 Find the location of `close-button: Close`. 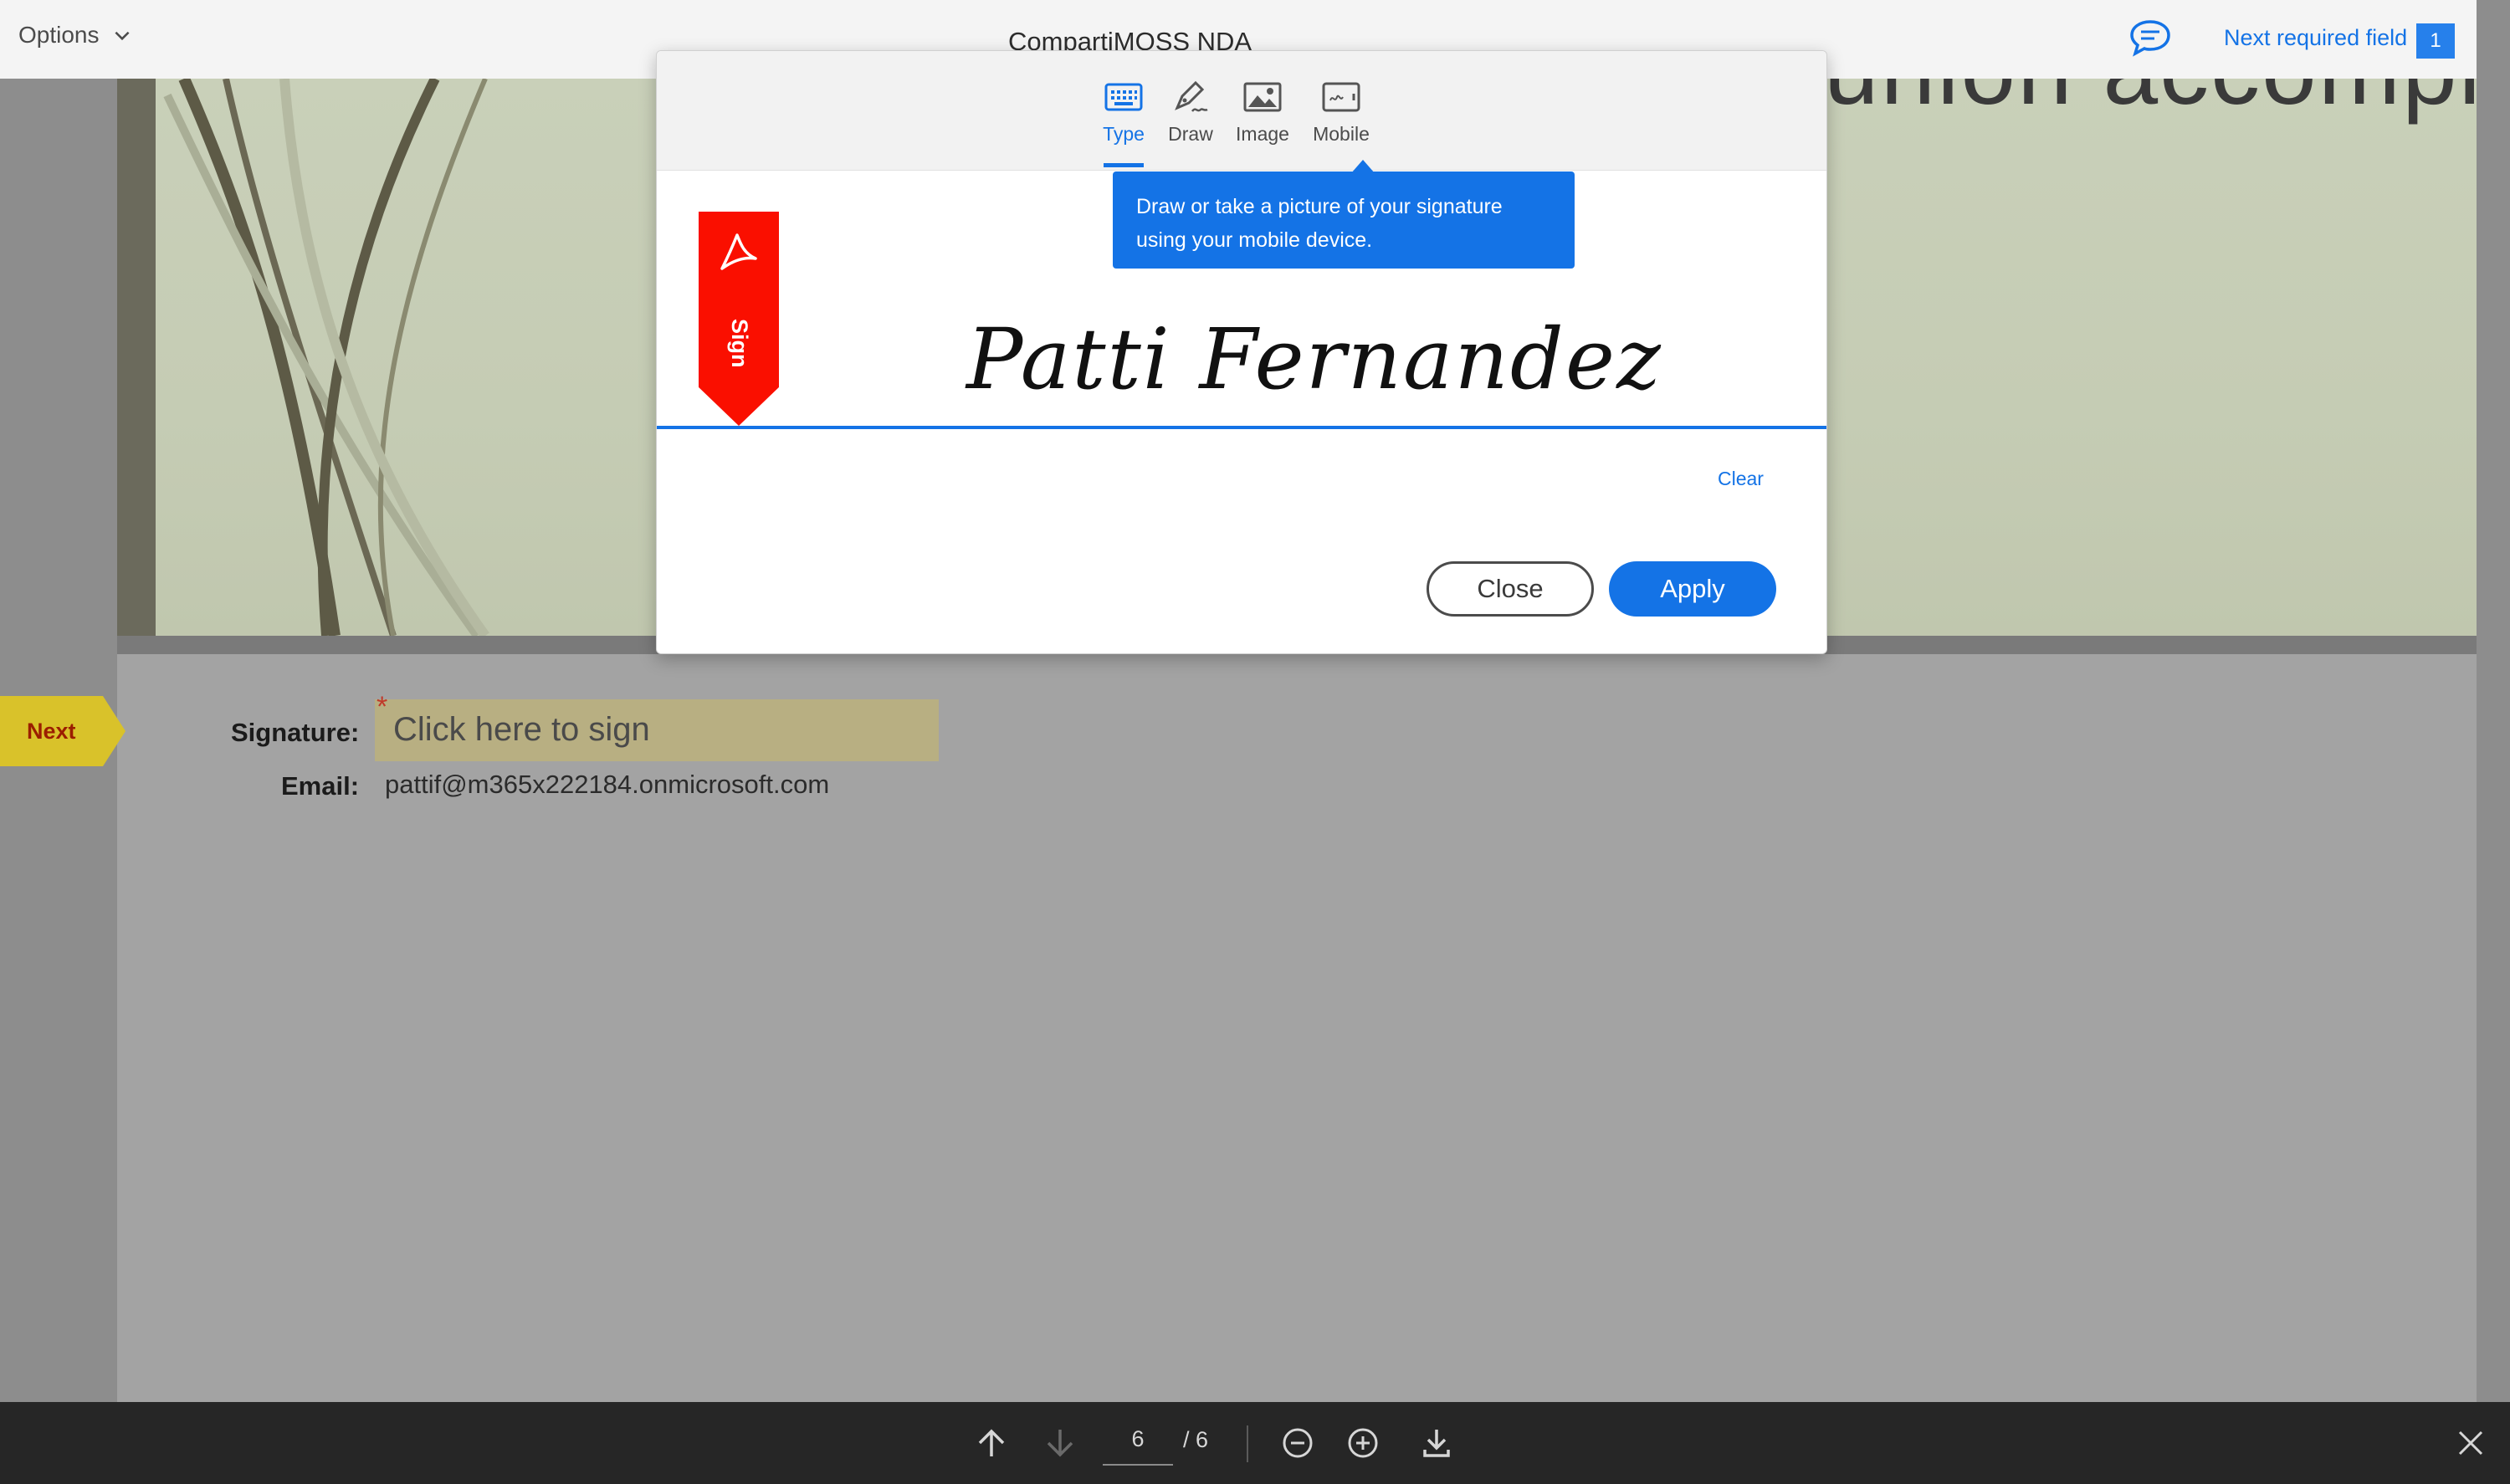

close-button: Close is located at coordinates (1510, 589).